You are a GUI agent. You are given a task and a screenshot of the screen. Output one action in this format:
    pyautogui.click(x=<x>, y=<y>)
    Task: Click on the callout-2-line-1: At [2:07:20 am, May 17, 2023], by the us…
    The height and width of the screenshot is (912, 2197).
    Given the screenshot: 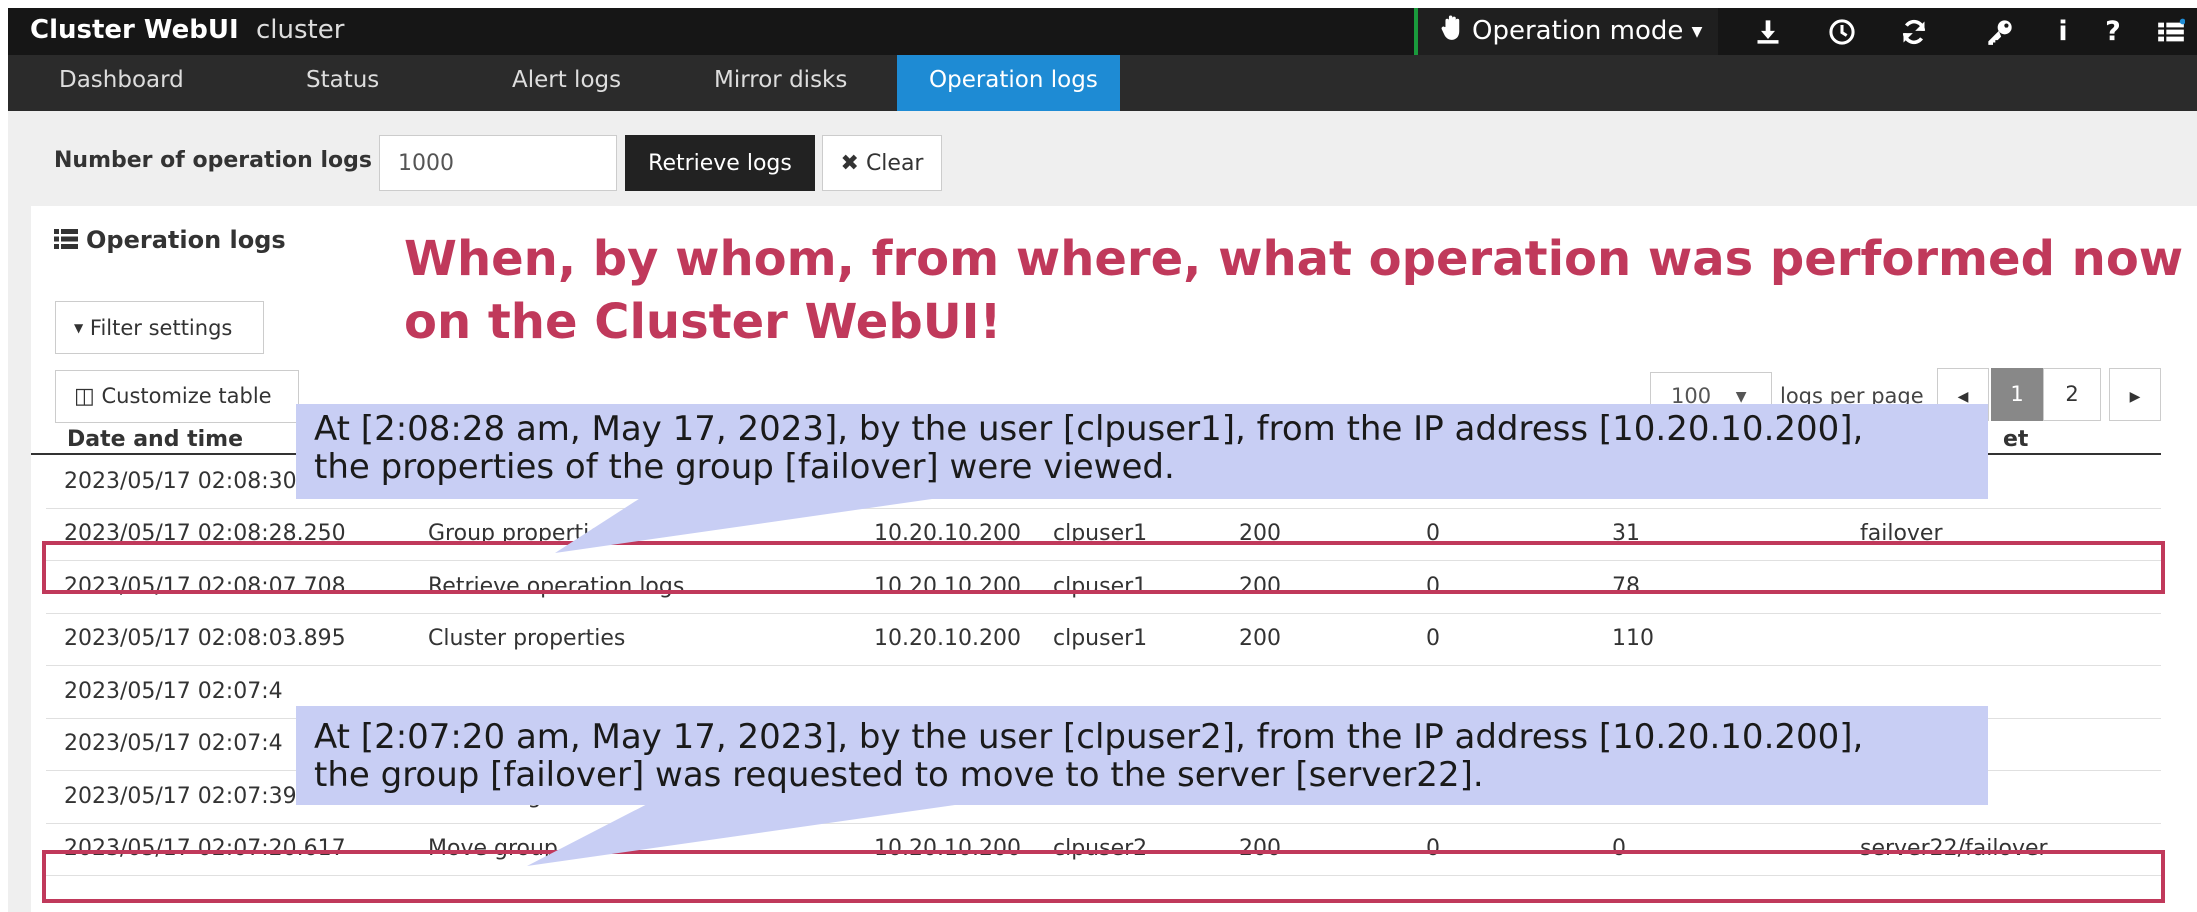 What is the action you would take?
    pyautogui.click(x=1089, y=737)
    